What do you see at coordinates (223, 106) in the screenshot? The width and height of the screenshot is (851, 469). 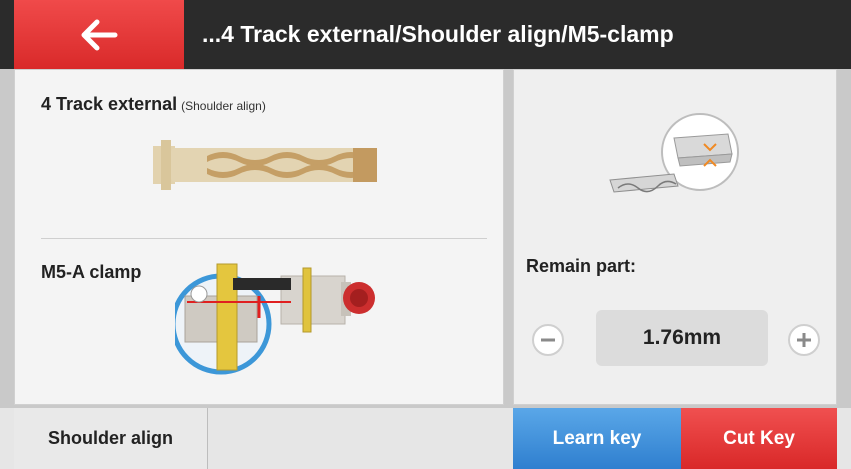 I see `key-align-subtitle: (Shoulder align)` at bounding box center [223, 106].